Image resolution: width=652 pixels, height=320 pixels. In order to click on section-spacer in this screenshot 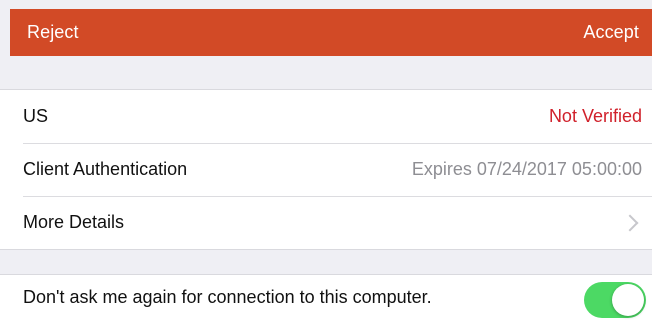, I will do `click(326, 72)`.